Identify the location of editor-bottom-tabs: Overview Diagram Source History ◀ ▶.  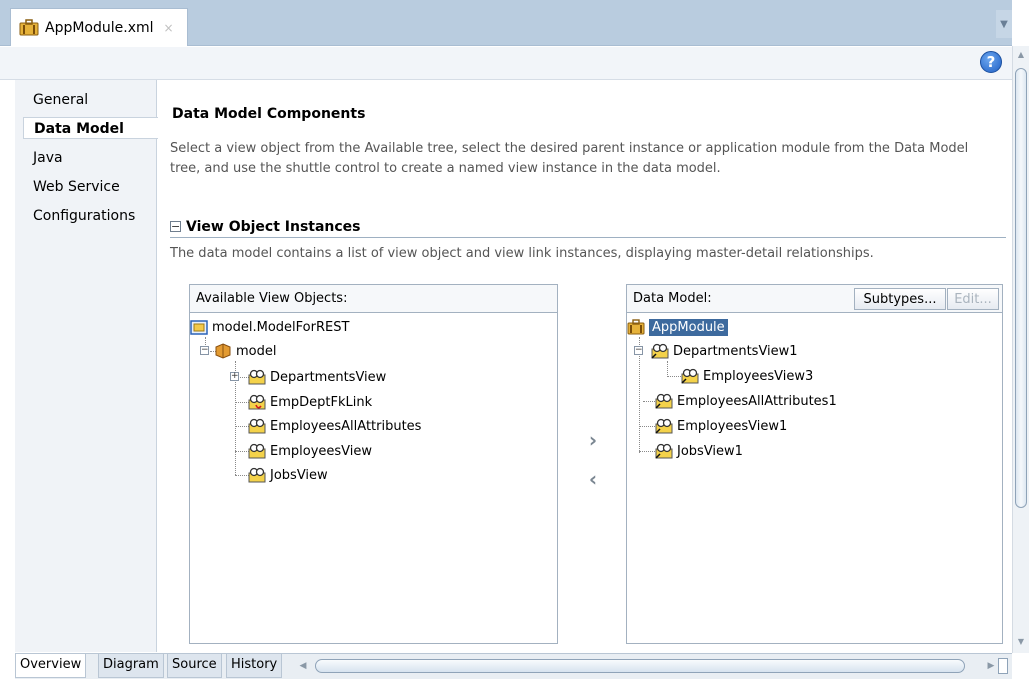
(513, 666).